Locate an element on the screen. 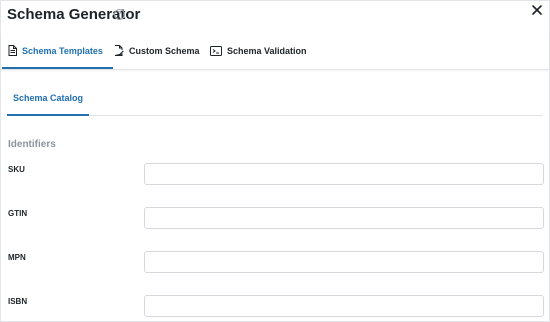 This screenshot has width=550, height=322. terminal-icon is located at coordinates (216, 50).